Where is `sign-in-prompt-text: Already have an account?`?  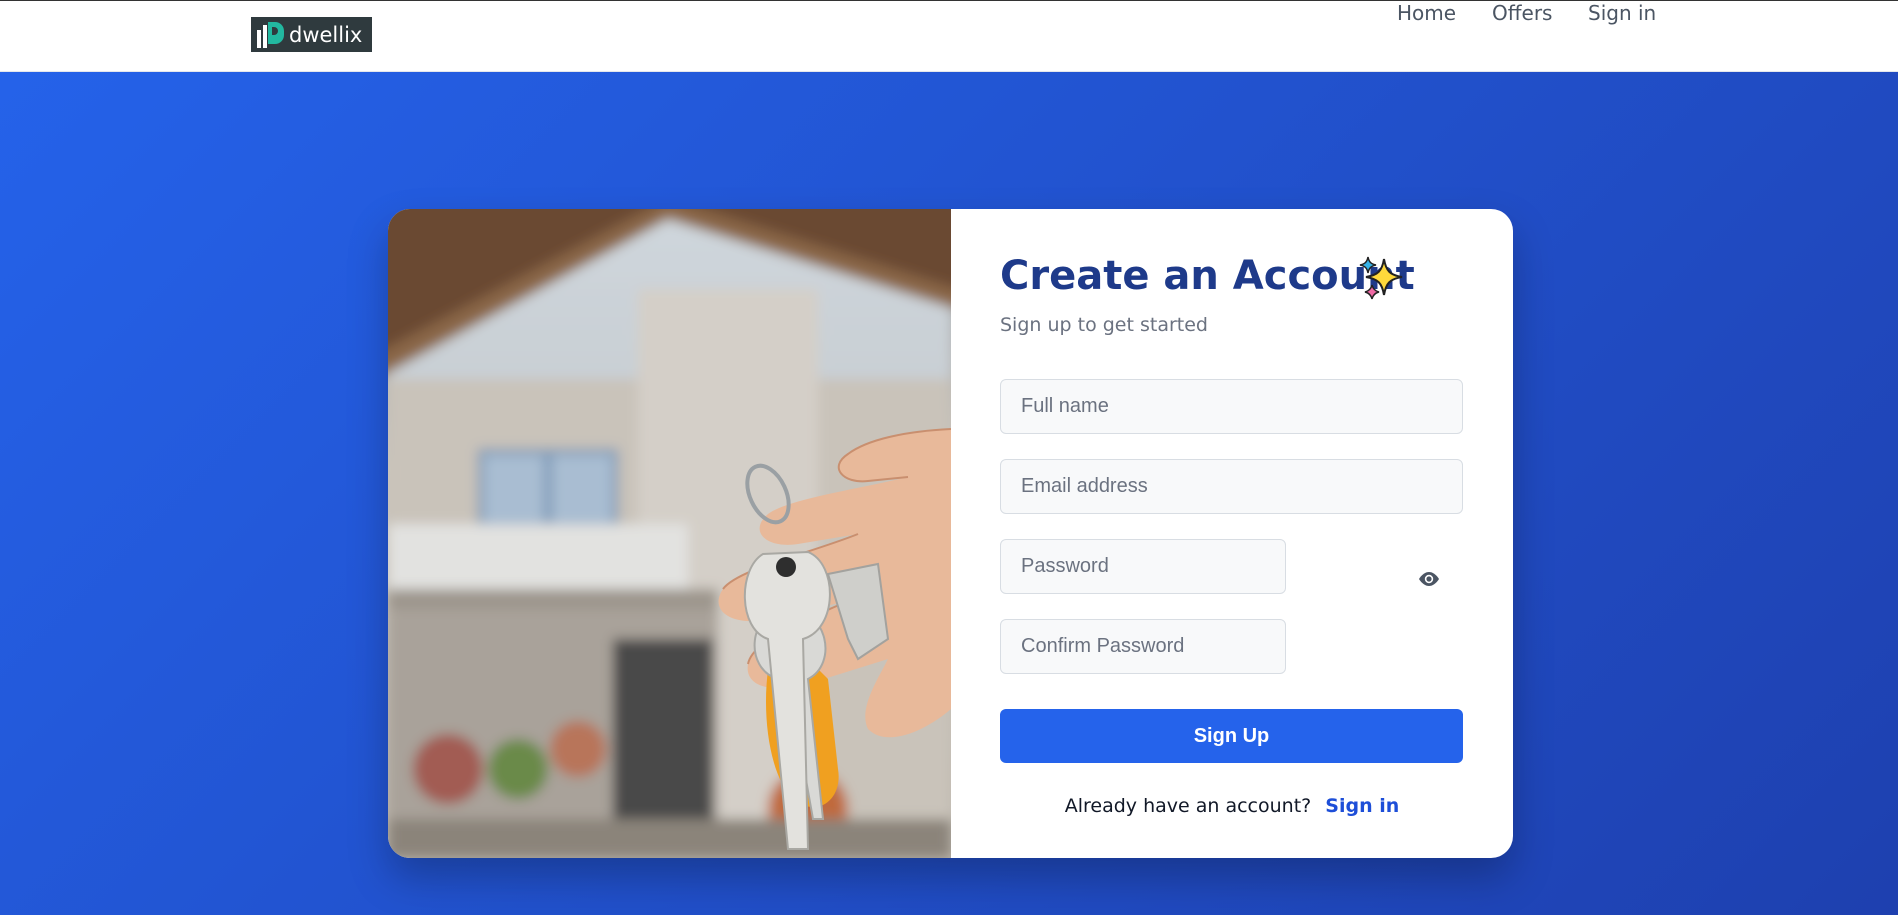
sign-in-prompt-text: Already have an account? is located at coordinates (1188, 806).